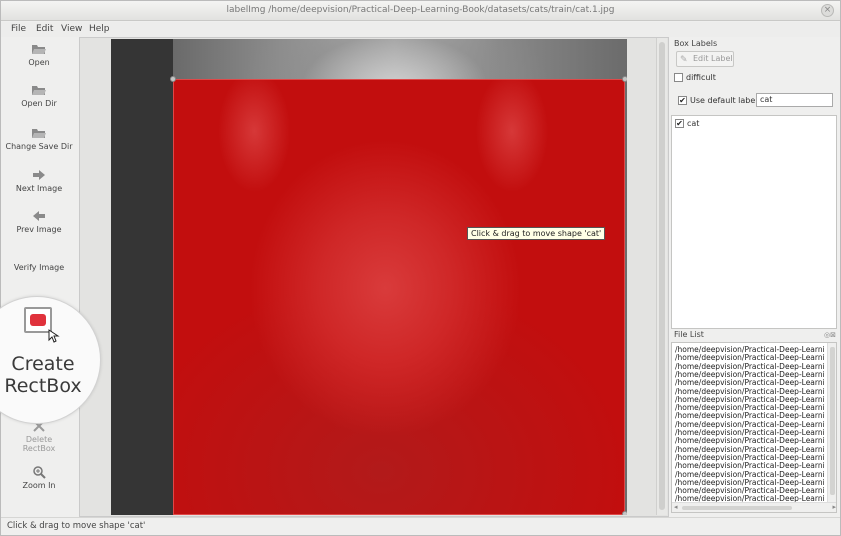 The width and height of the screenshot is (841, 536). I want to click on delete-rectbox-label-1: Delete, so click(39, 439).